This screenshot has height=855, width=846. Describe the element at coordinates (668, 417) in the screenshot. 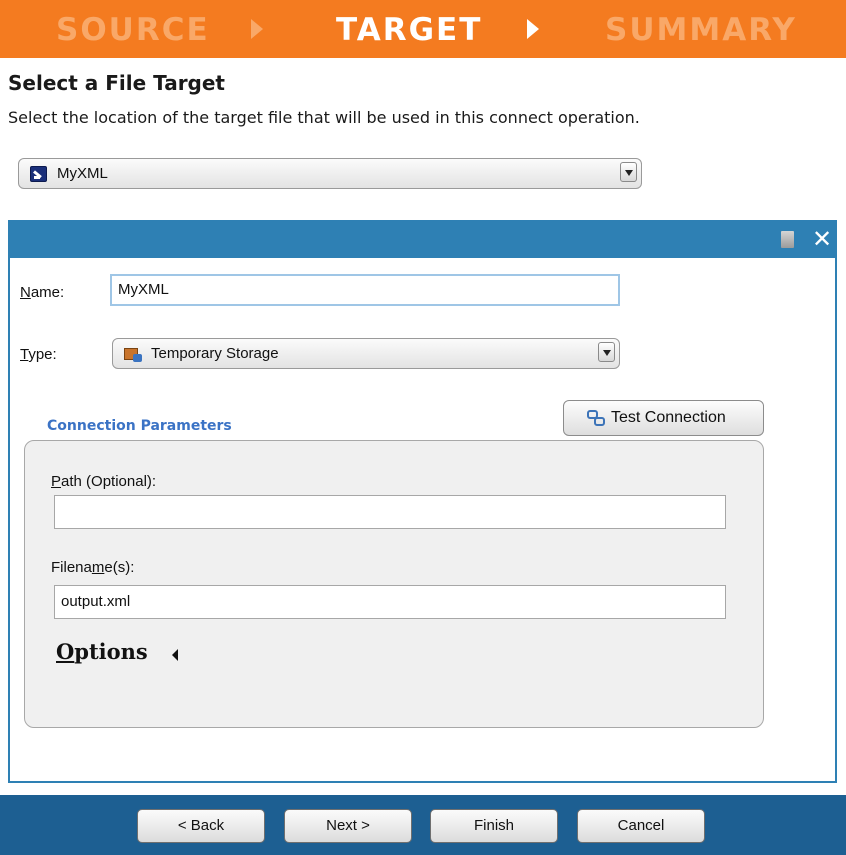

I see `test-connection-label: Test Connection` at that location.